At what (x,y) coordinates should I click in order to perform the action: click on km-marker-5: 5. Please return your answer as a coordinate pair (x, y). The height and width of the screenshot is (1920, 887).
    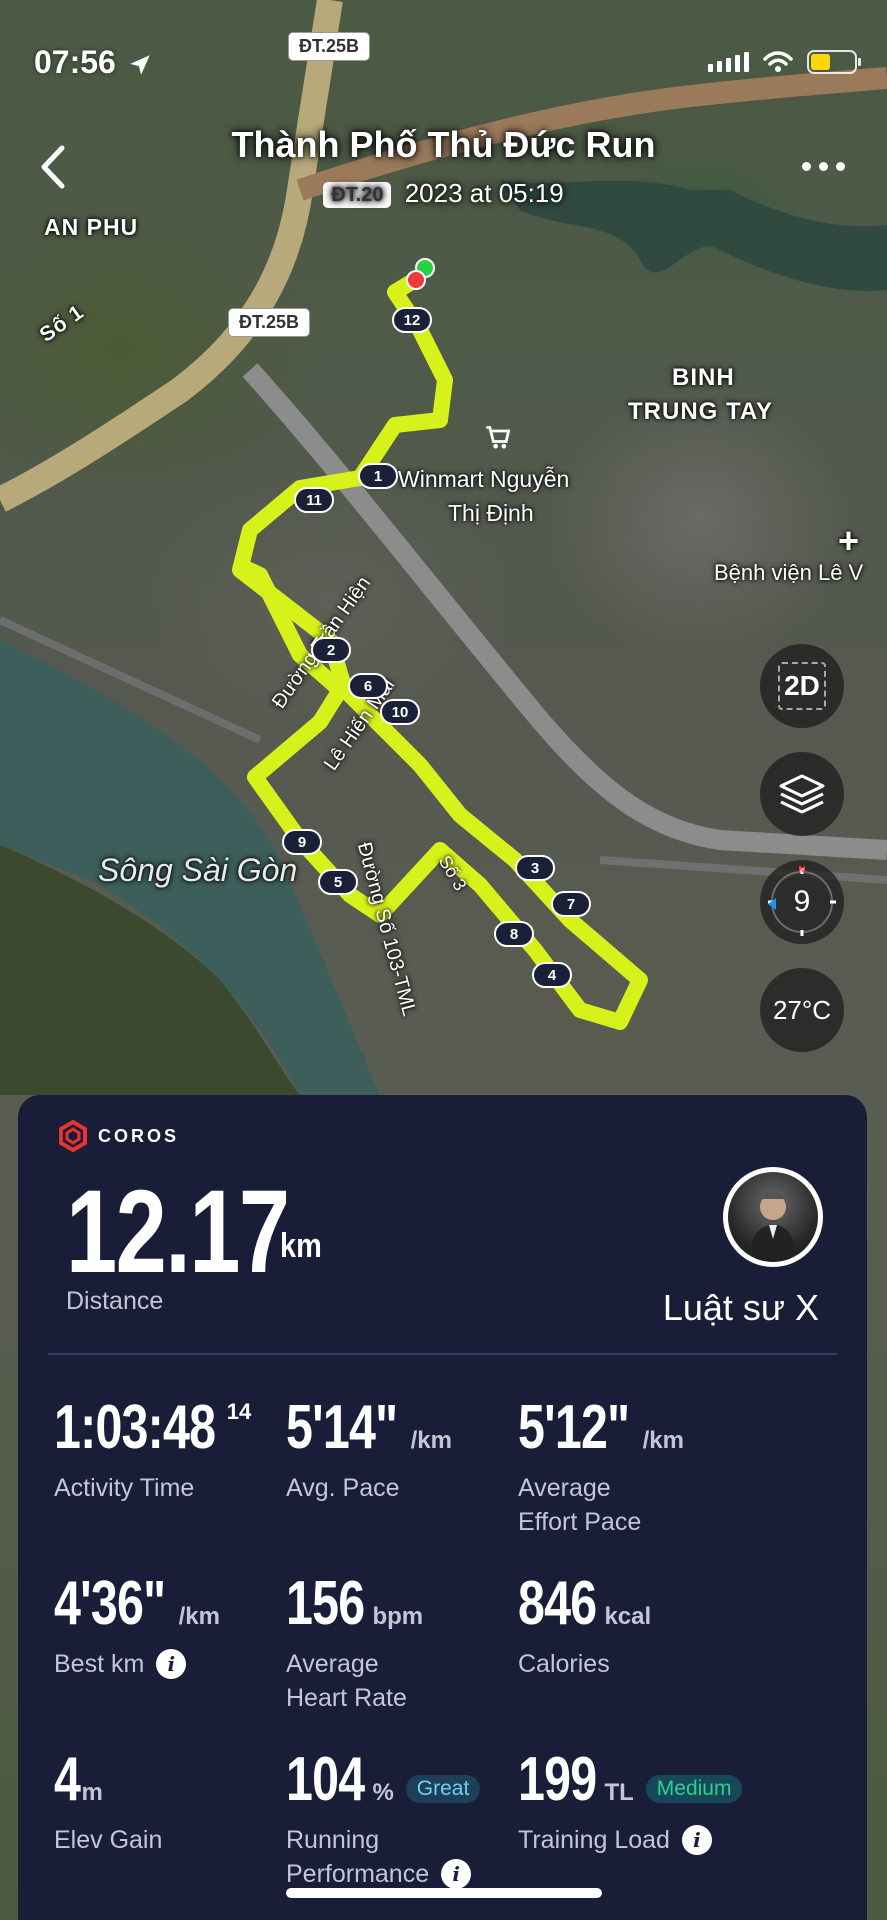
    Looking at the image, I should click on (338, 882).